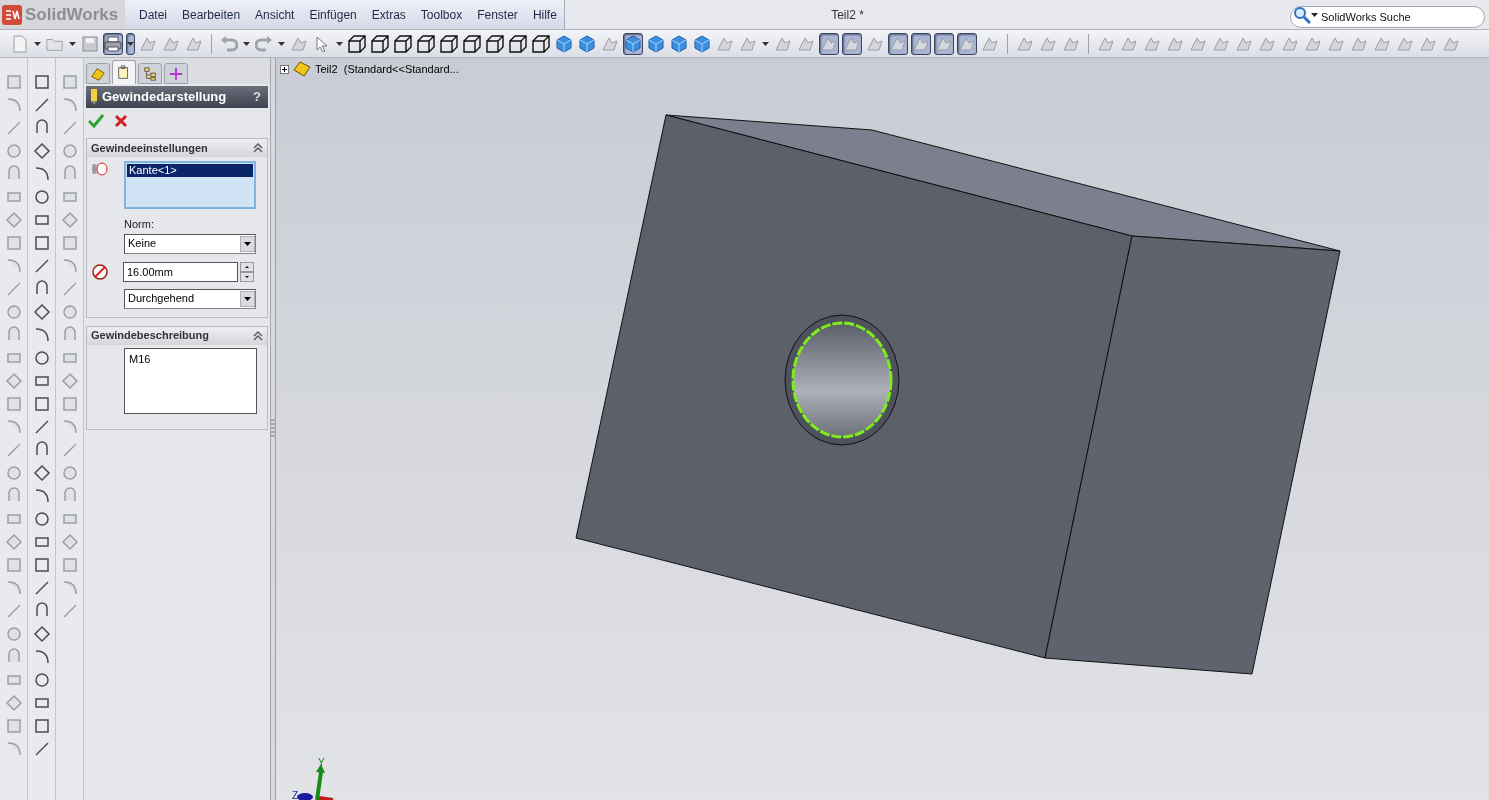 This screenshot has width=1489, height=800. Describe the element at coordinates (441, 14) in the screenshot. I see `menu-item: Toolbox` at that location.